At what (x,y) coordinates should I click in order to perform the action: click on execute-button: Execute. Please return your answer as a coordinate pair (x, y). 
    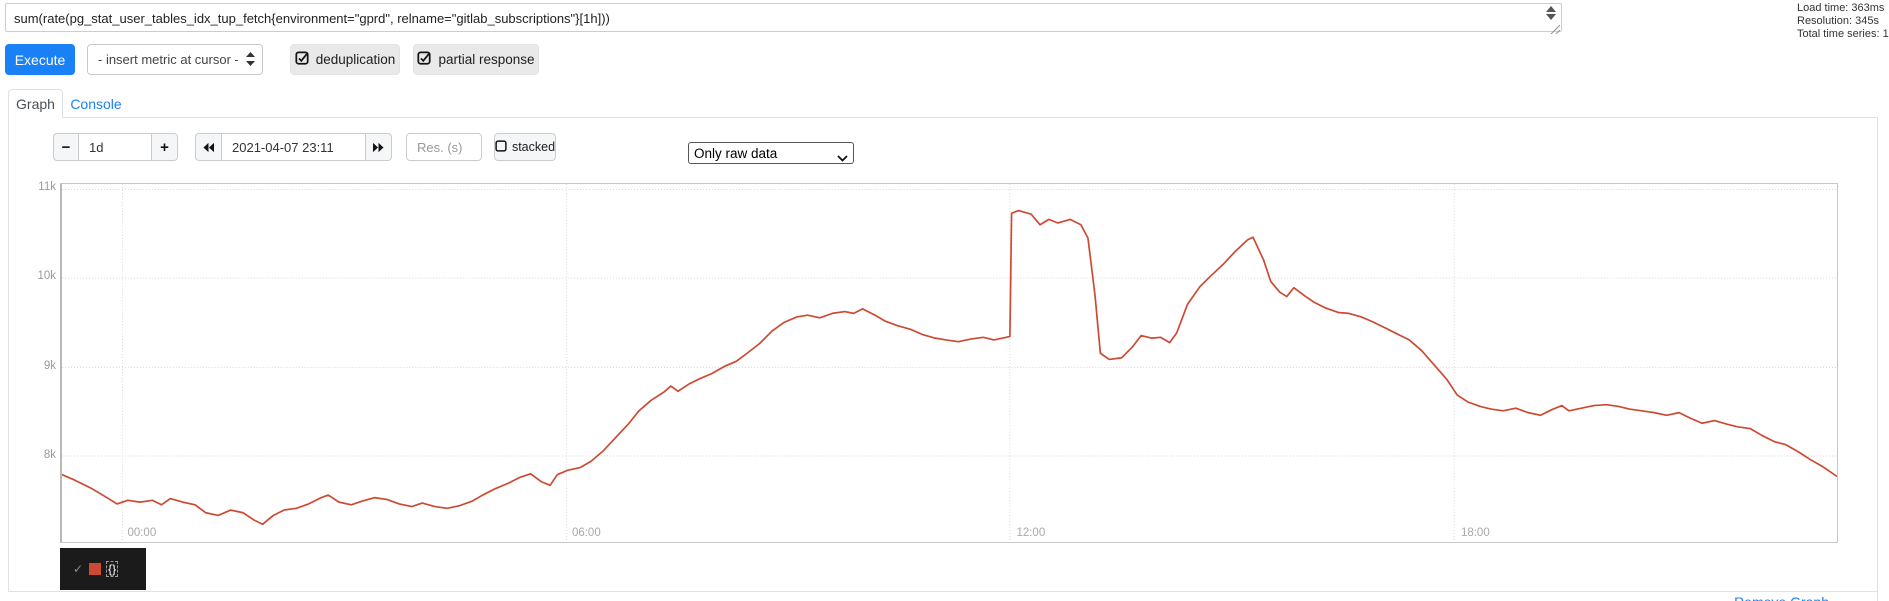
    Looking at the image, I should click on (40, 59).